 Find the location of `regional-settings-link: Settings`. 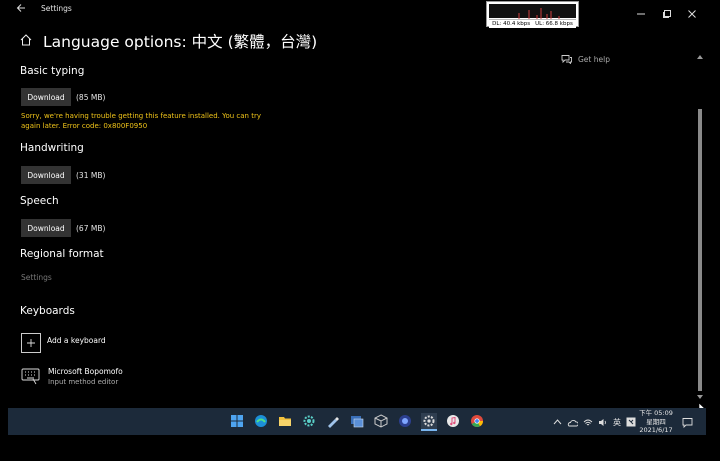

regional-settings-link: Settings is located at coordinates (36, 277).